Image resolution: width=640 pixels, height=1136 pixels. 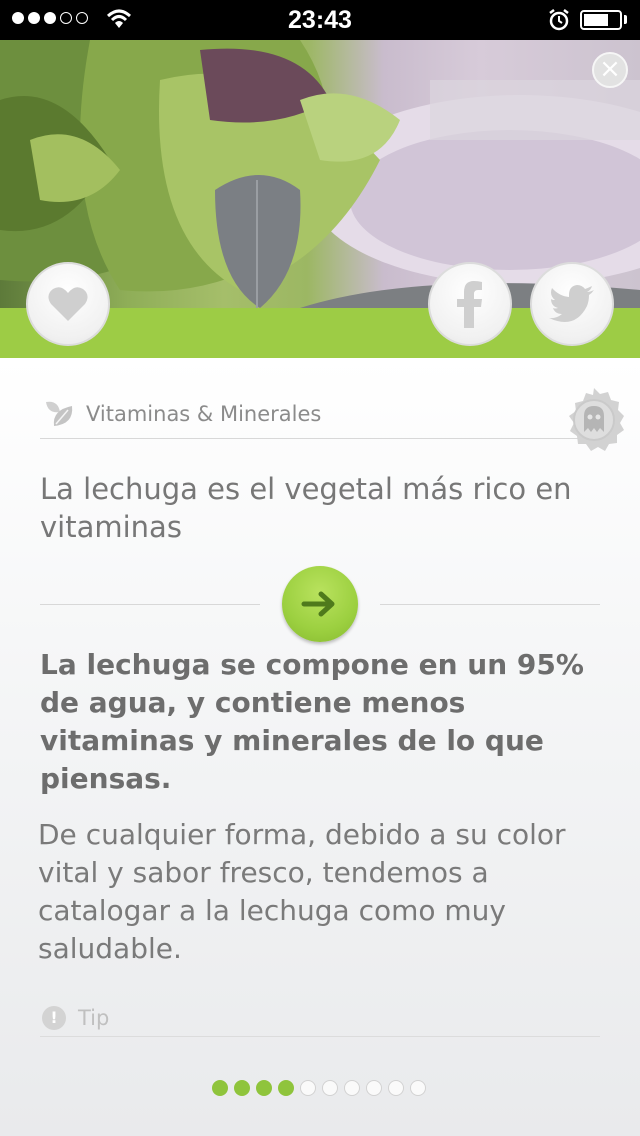 I want to click on arrow-right-icon, so click(x=318, y=604).